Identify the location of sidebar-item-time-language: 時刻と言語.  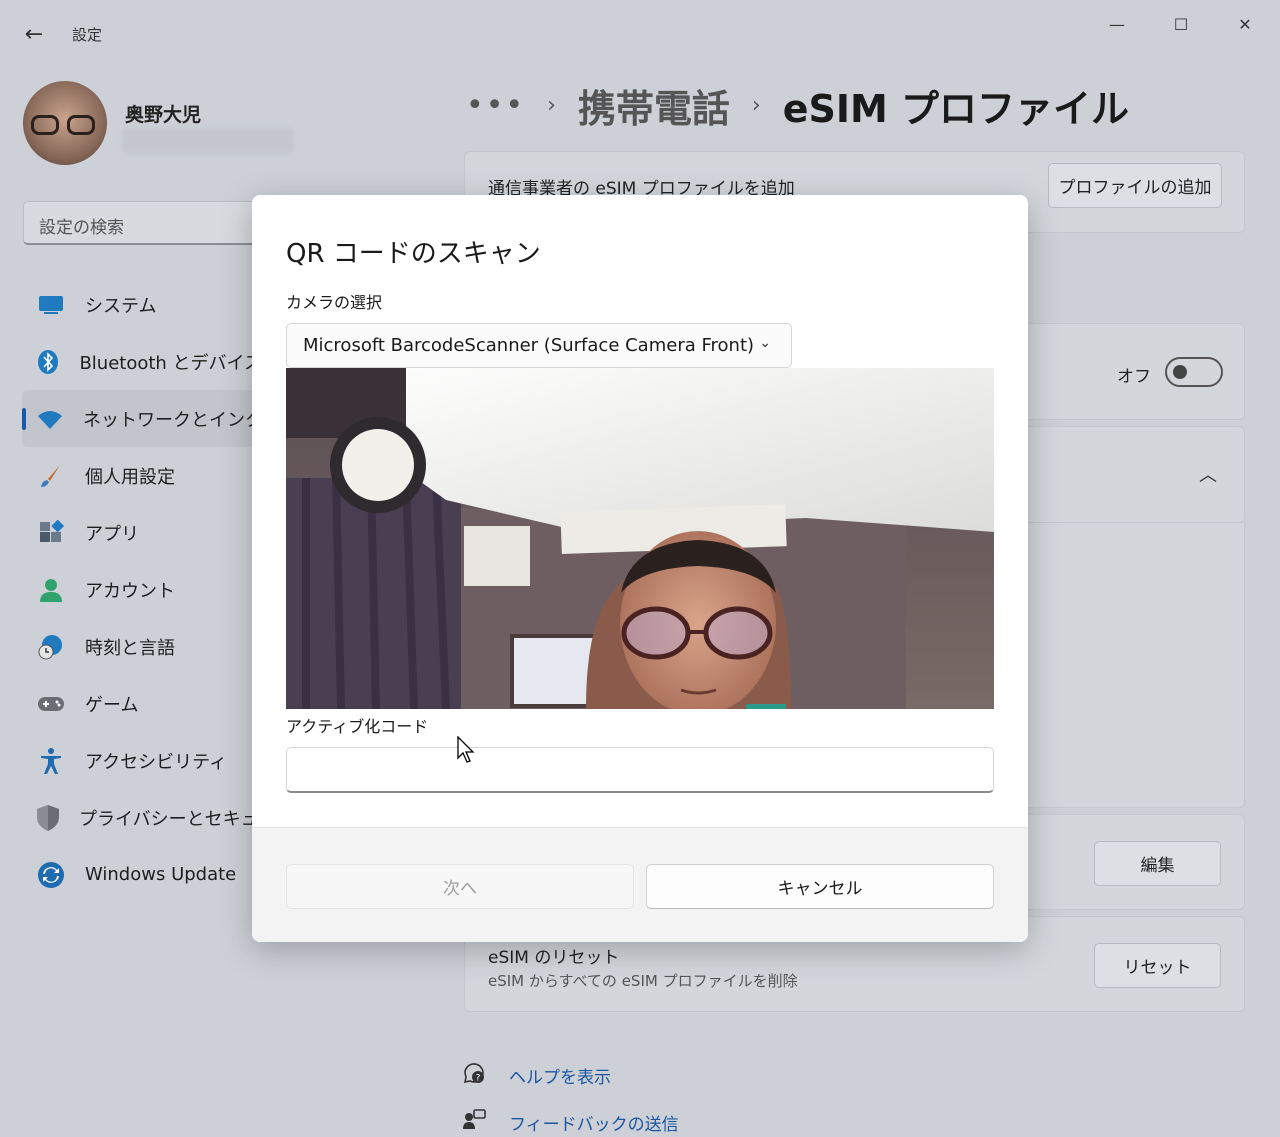
(142, 646).